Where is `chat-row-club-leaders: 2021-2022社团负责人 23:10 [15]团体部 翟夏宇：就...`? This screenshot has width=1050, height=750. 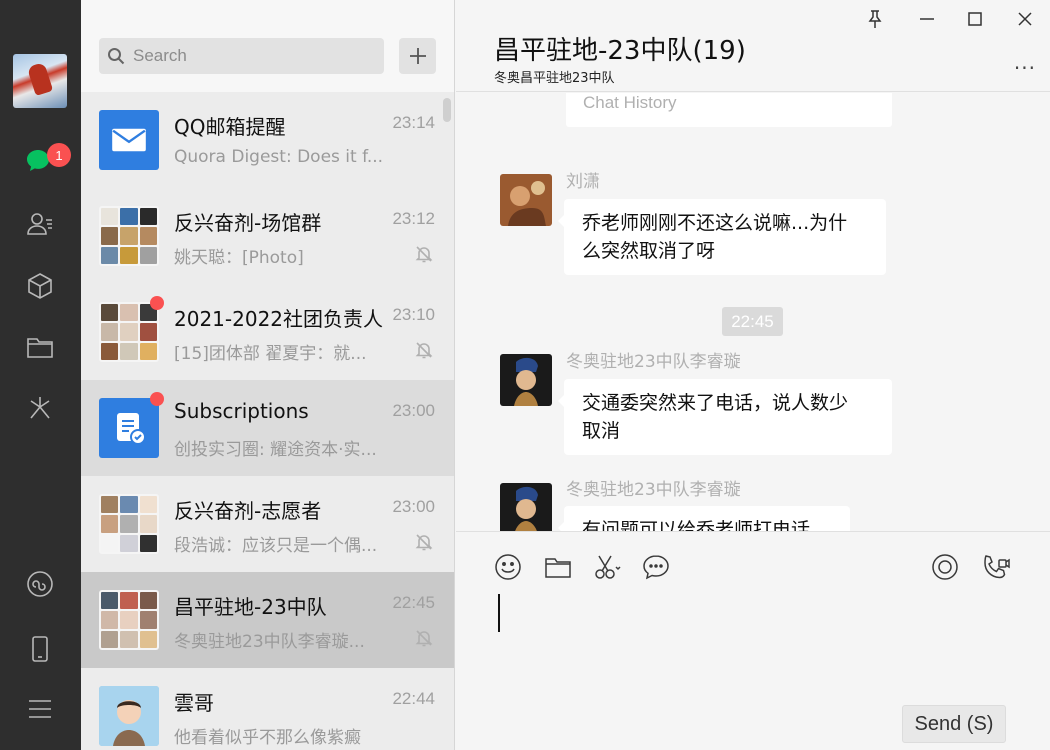
chat-row-club-leaders: 2021-2022社团负责人 23:10 [15]团体部 翟夏宇：就... is located at coordinates (267, 332).